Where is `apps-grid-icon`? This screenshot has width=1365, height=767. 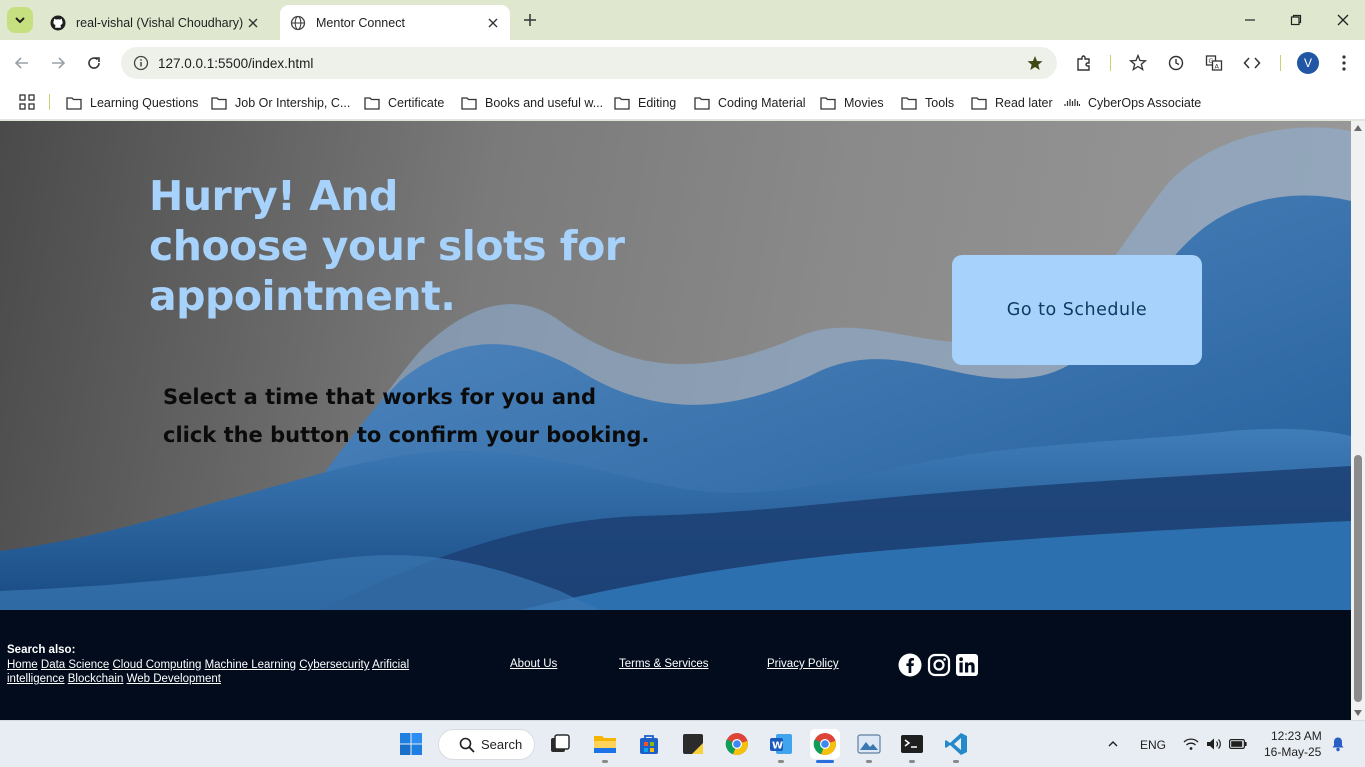
apps-grid-icon is located at coordinates (27, 102).